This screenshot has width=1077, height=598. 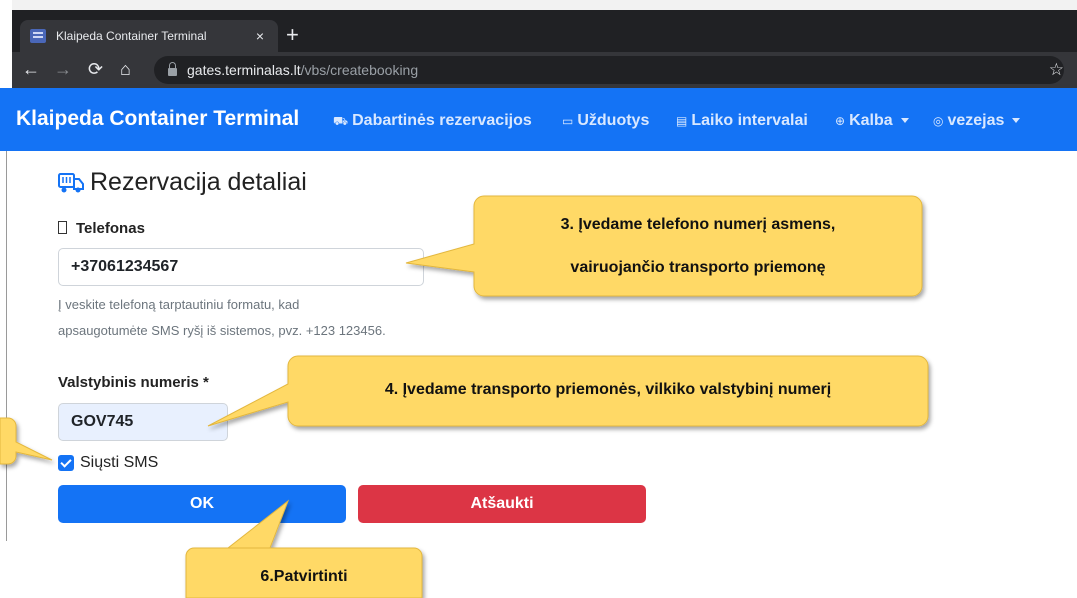 I want to click on phone-input: +37061234567, so click(x=241, y=267).